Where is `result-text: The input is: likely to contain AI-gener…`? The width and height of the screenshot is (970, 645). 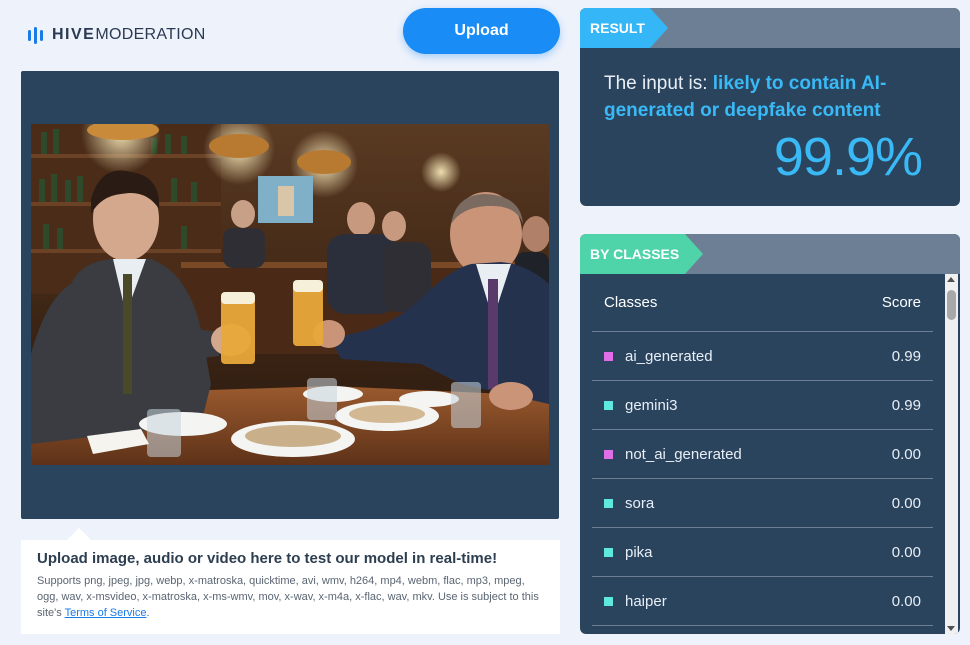
result-text: The input is: likely to contain AI-gener… is located at coordinates (764, 97).